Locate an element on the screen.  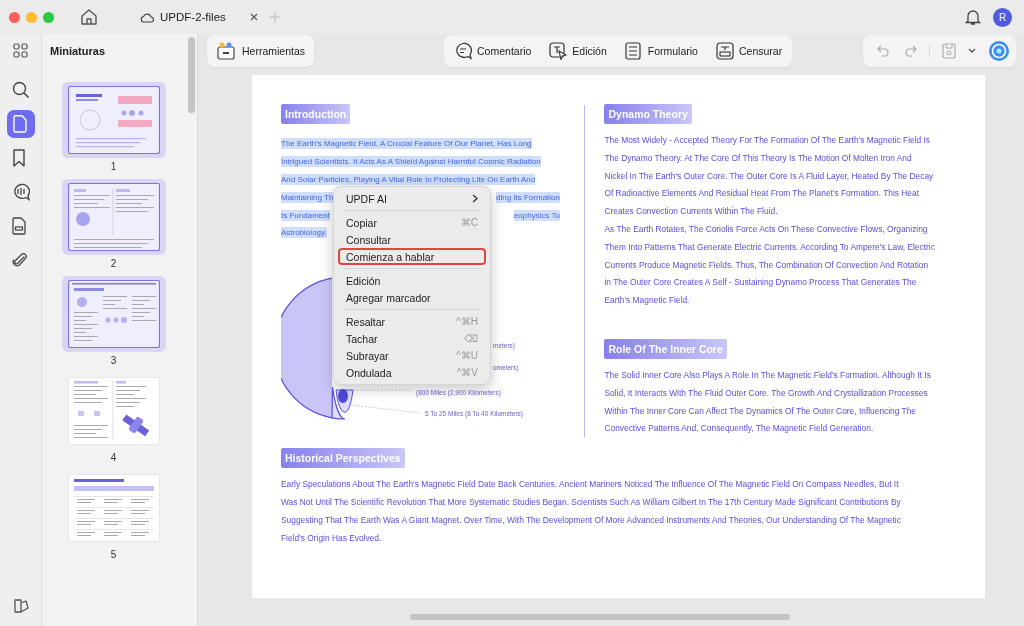
menu-item: Tachar ⌫ is located at coordinates (412, 338).